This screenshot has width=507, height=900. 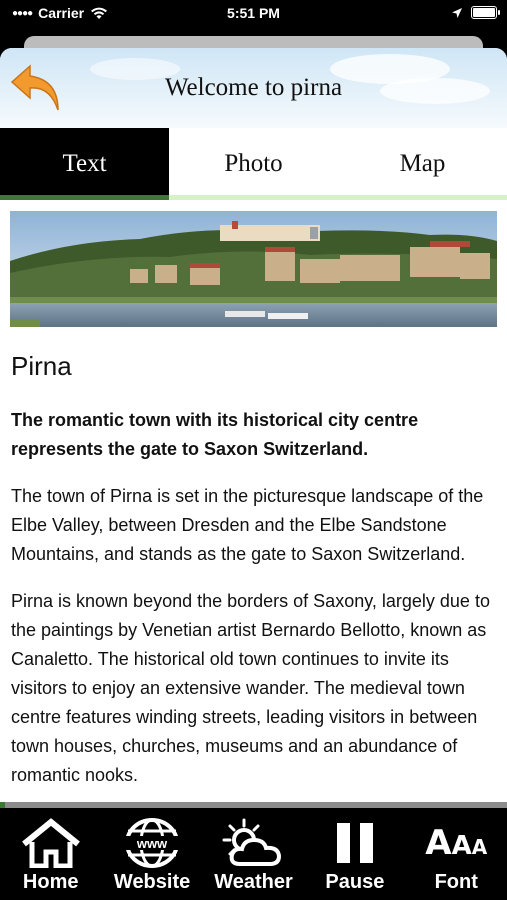 I want to click on toolbar-label: Weather, so click(x=253, y=882).